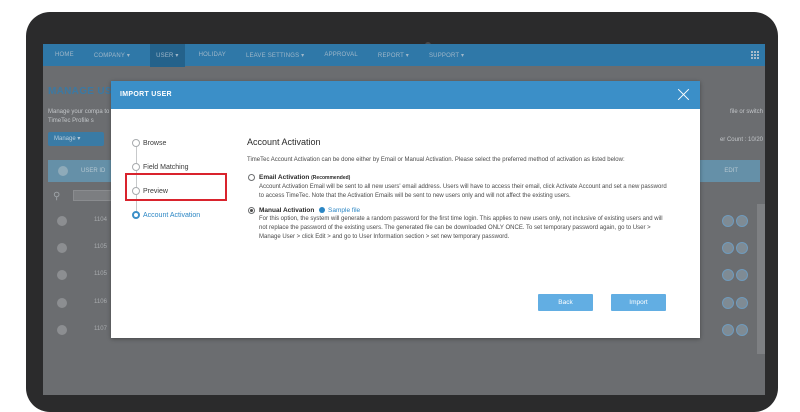 Image resolution: width=800 pixels, height=412 pixels. Describe the element at coordinates (76, 139) in the screenshot. I see `manage-button: Manage ▾` at that location.